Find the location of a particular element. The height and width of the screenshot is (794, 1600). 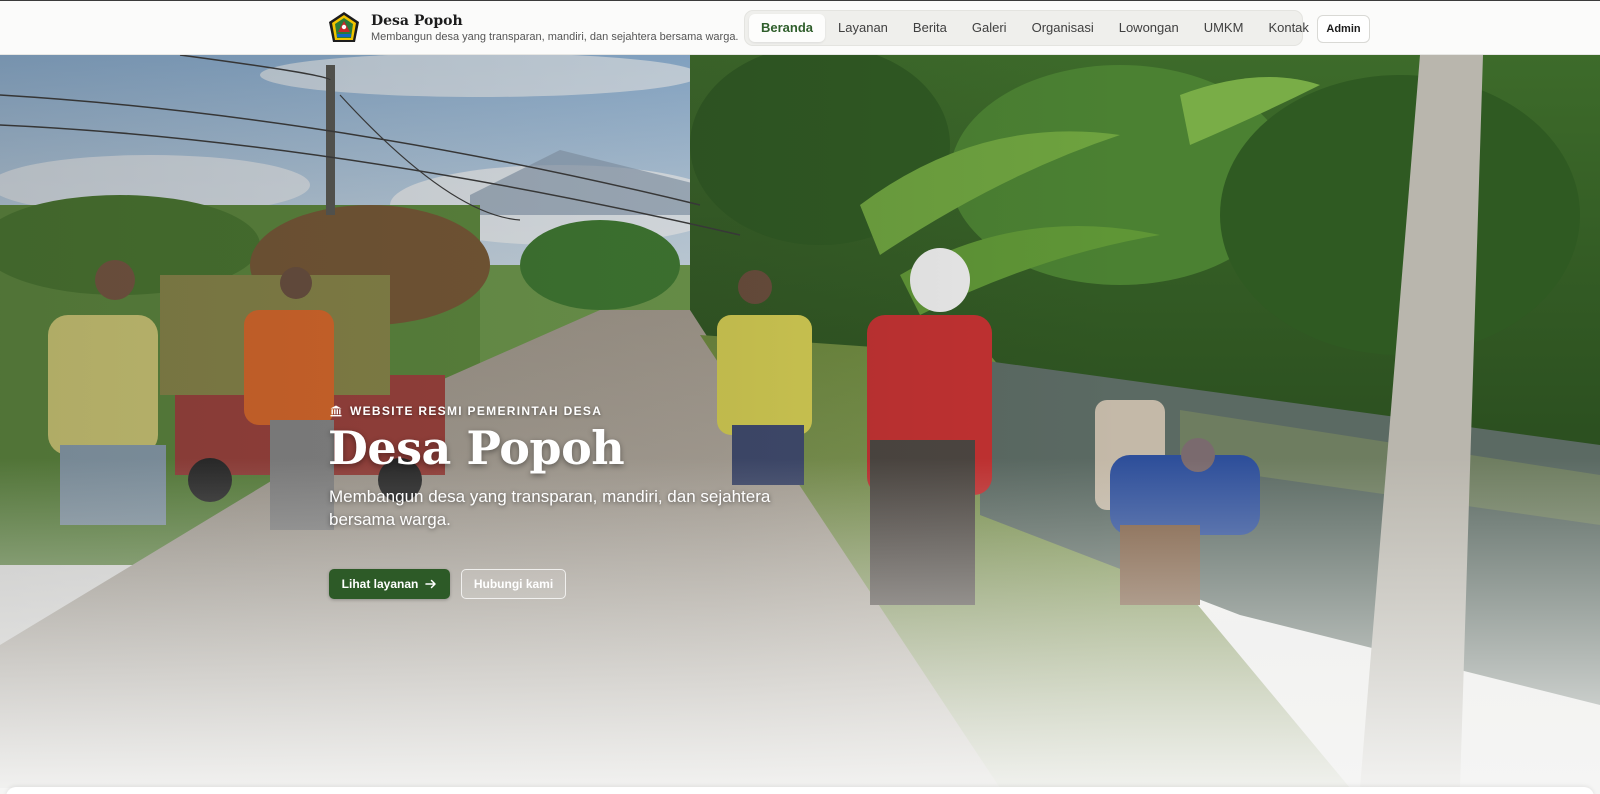

nav-item-galeri: Galeri is located at coordinates (989, 28).